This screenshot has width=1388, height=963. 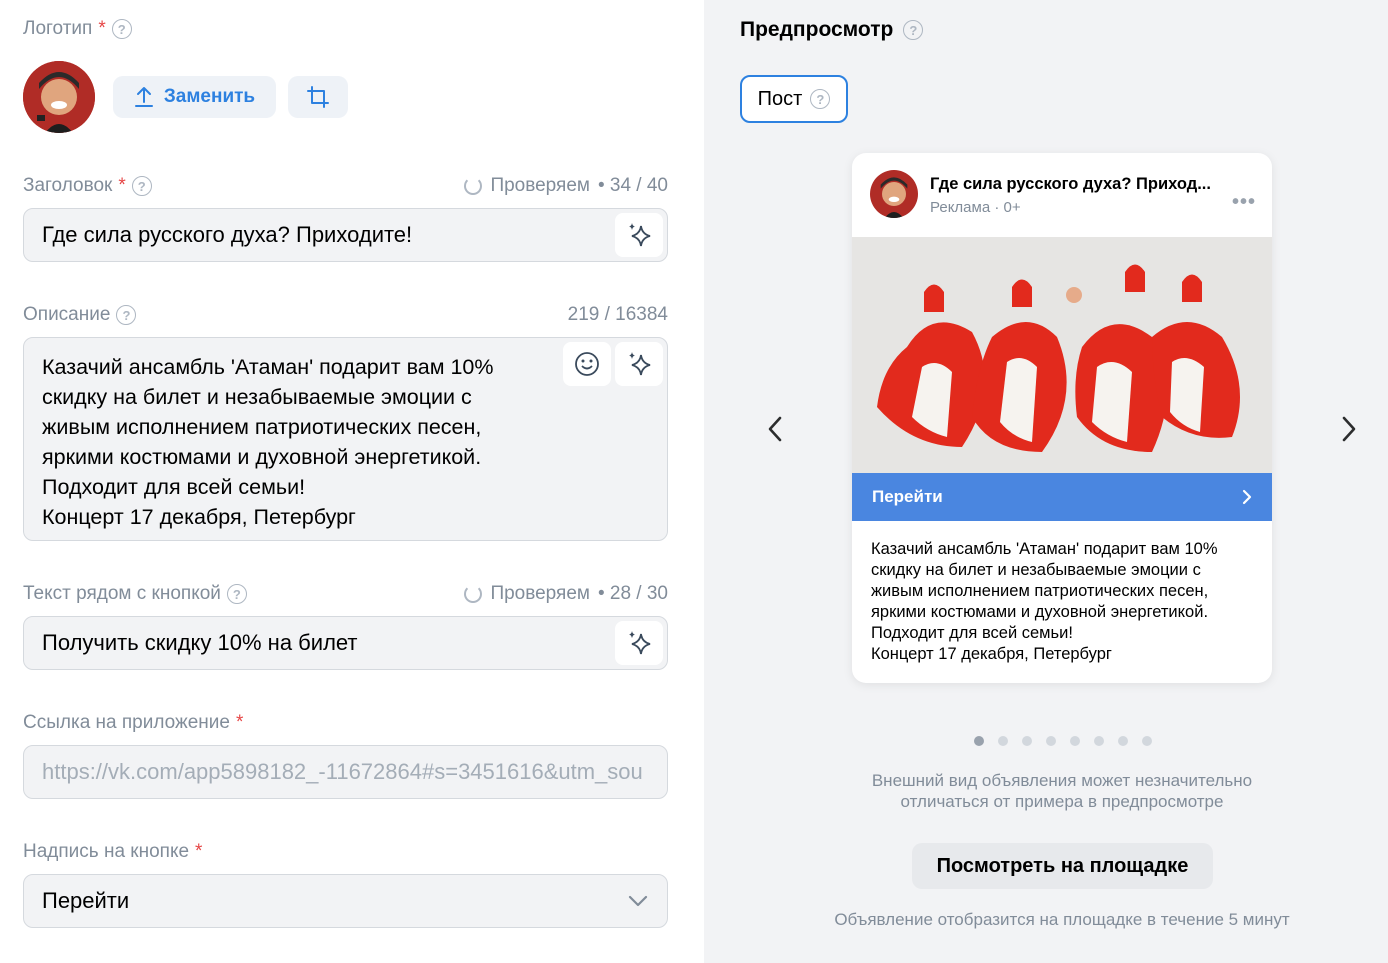 I want to click on button-caption-label: Надпись на кнопке *, so click(x=113, y=851).